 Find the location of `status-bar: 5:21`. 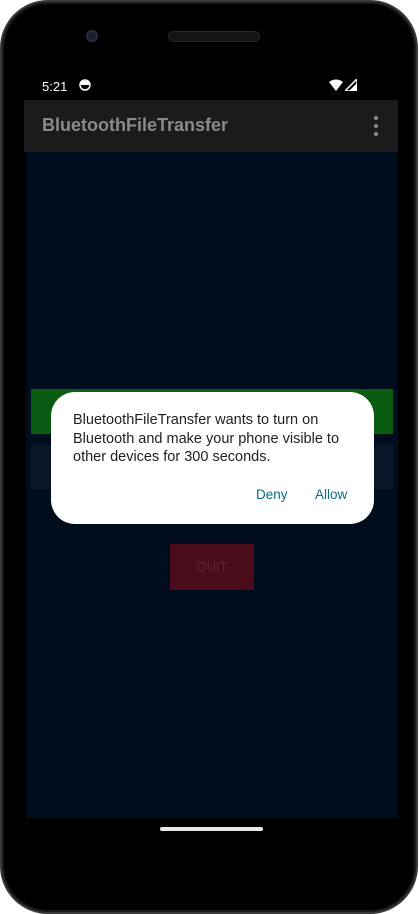

status-bar: 5:21 is located at coordinates (211, 86).